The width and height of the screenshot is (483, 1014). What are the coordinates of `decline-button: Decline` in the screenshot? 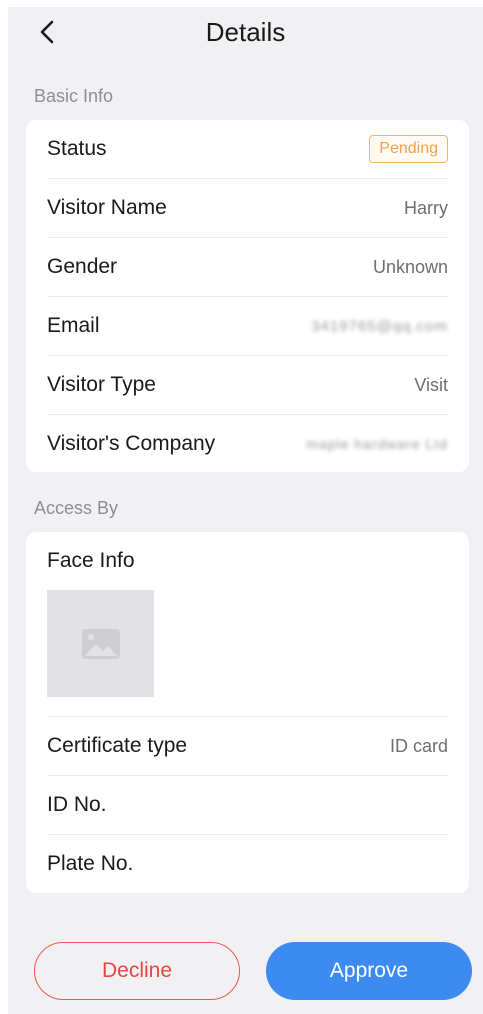 It's located at (137, 971).